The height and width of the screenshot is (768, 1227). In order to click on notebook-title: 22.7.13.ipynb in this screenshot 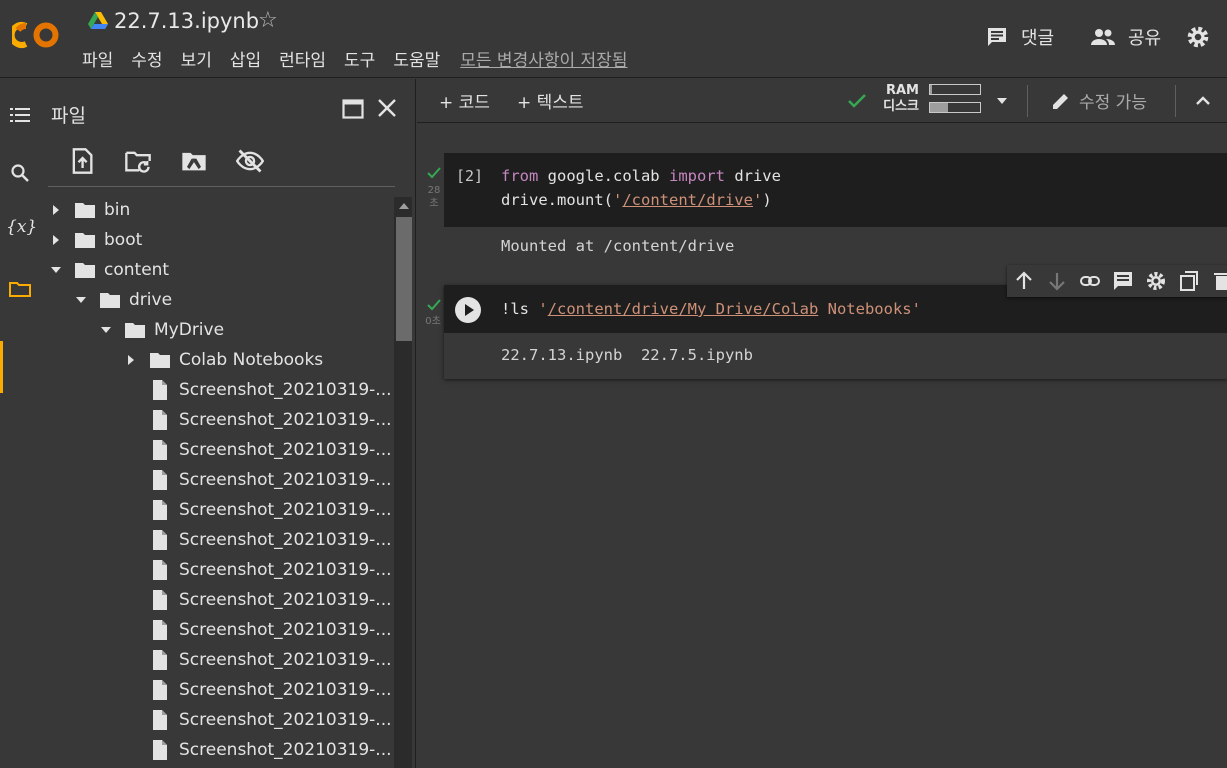, I will do `click(186, 21)`.